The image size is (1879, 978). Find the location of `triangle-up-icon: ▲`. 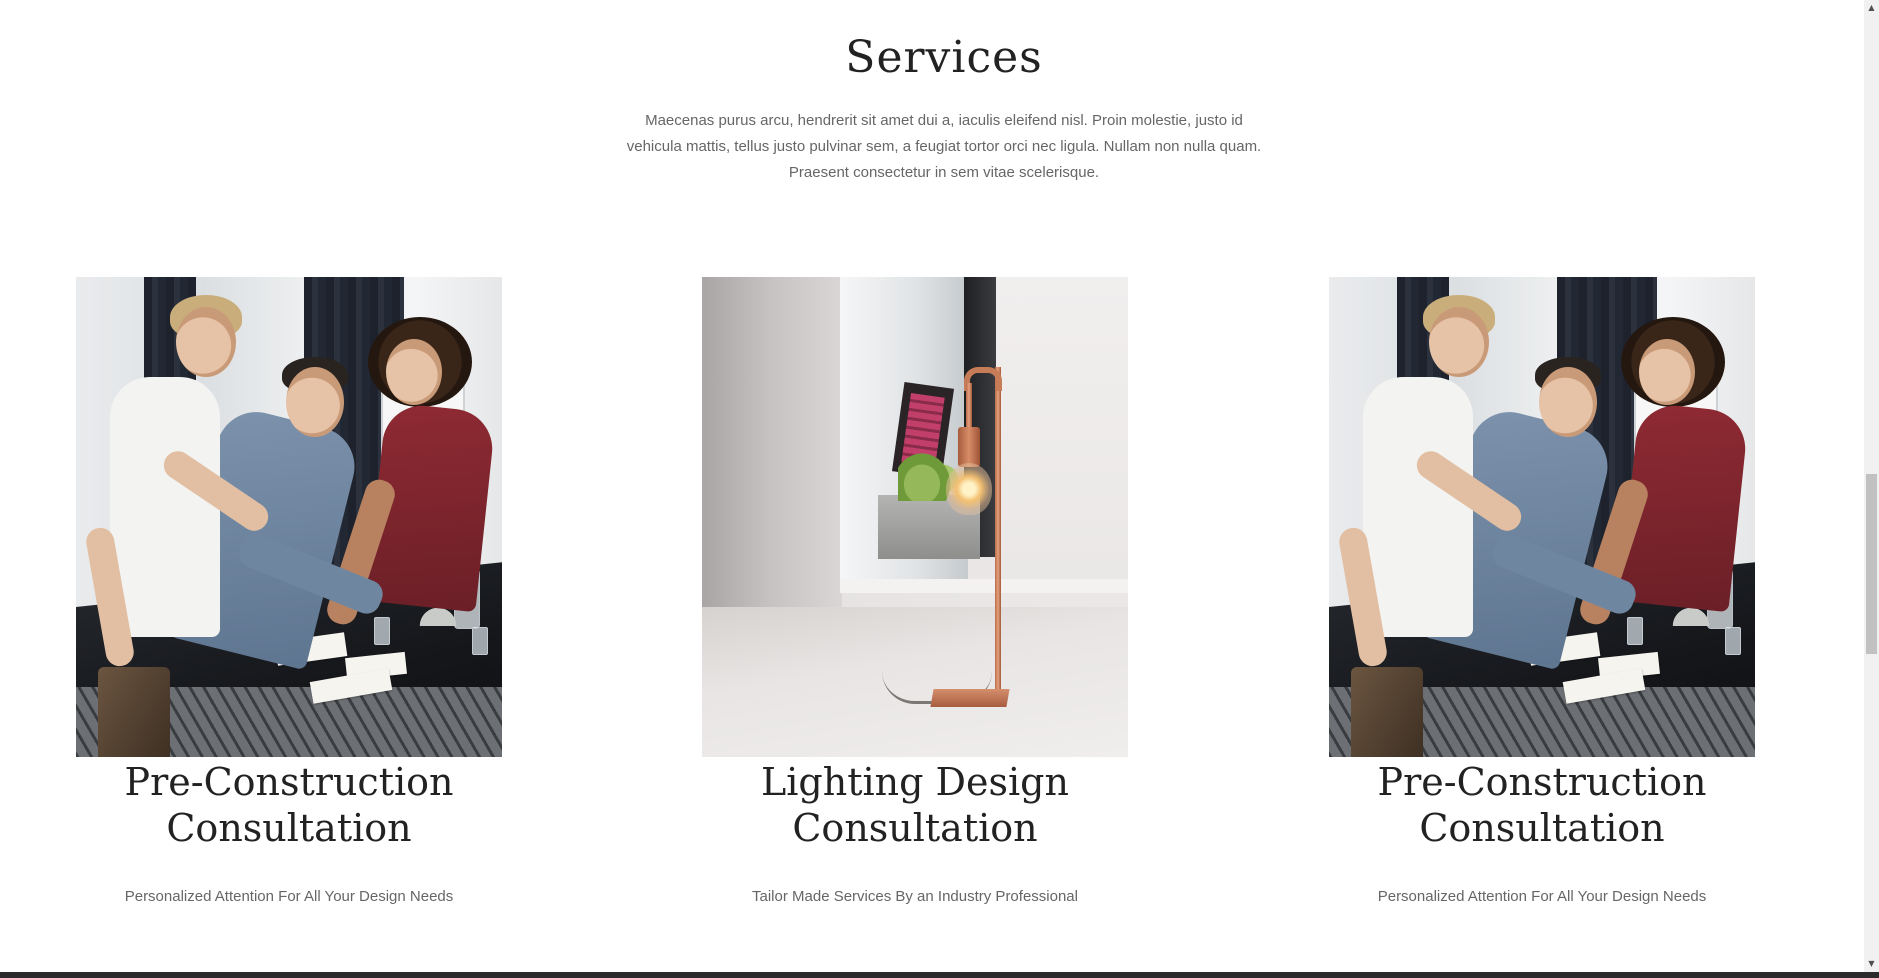

triangle-up-icon: ▲ is located at coordinates (1871, 8).